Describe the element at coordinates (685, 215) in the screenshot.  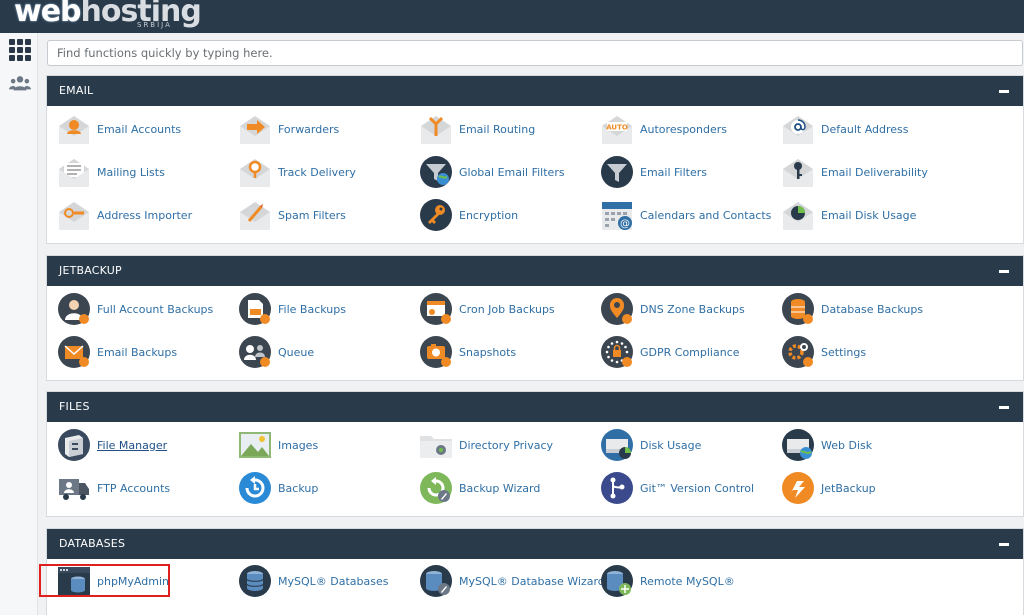
I see `calendars-contacts-item: @ Calendars and Contacts` at that location.